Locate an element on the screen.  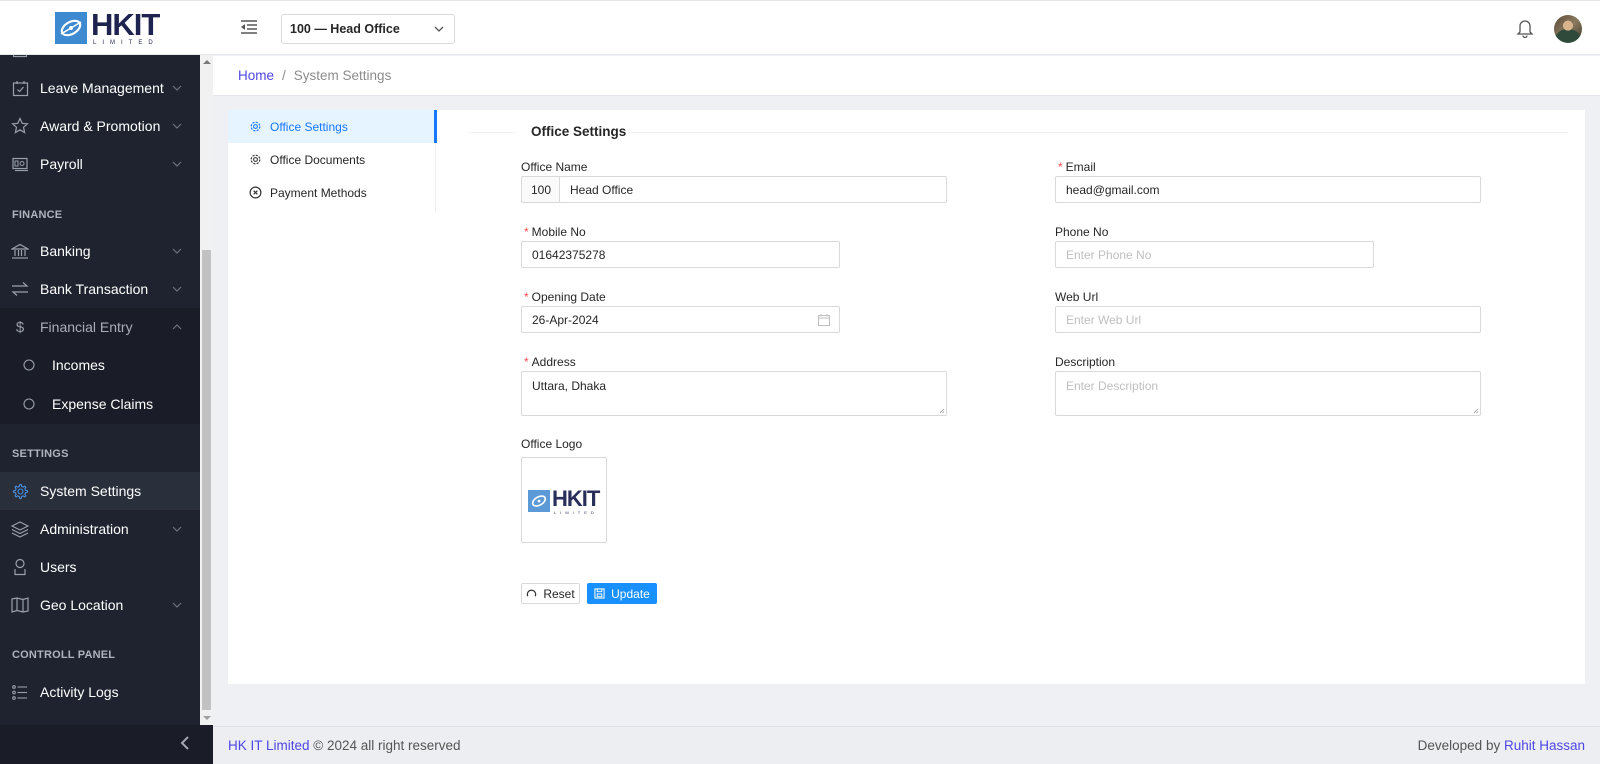
email-input: head@gmail.com is located at coordinates (1268, 189).